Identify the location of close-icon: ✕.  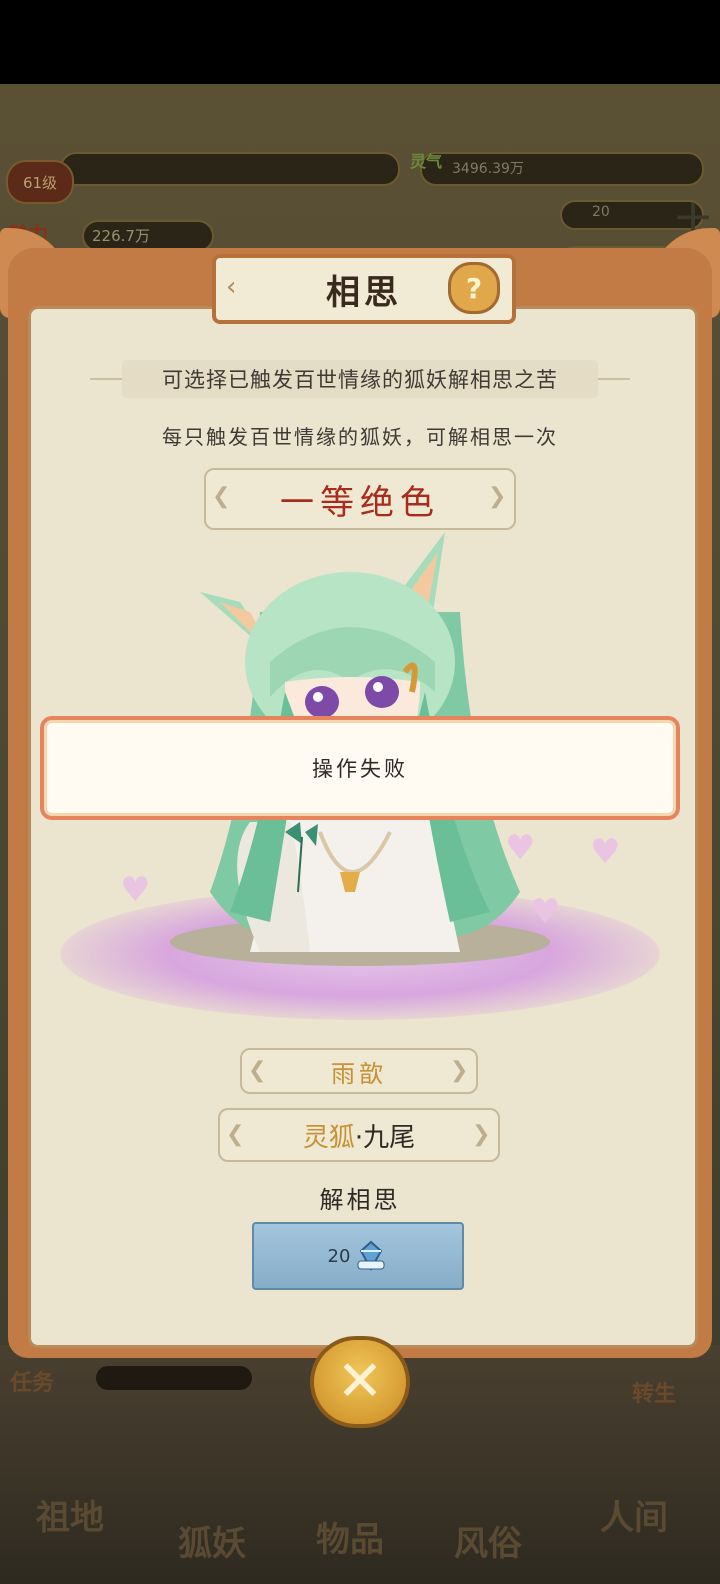
(360, 1381).